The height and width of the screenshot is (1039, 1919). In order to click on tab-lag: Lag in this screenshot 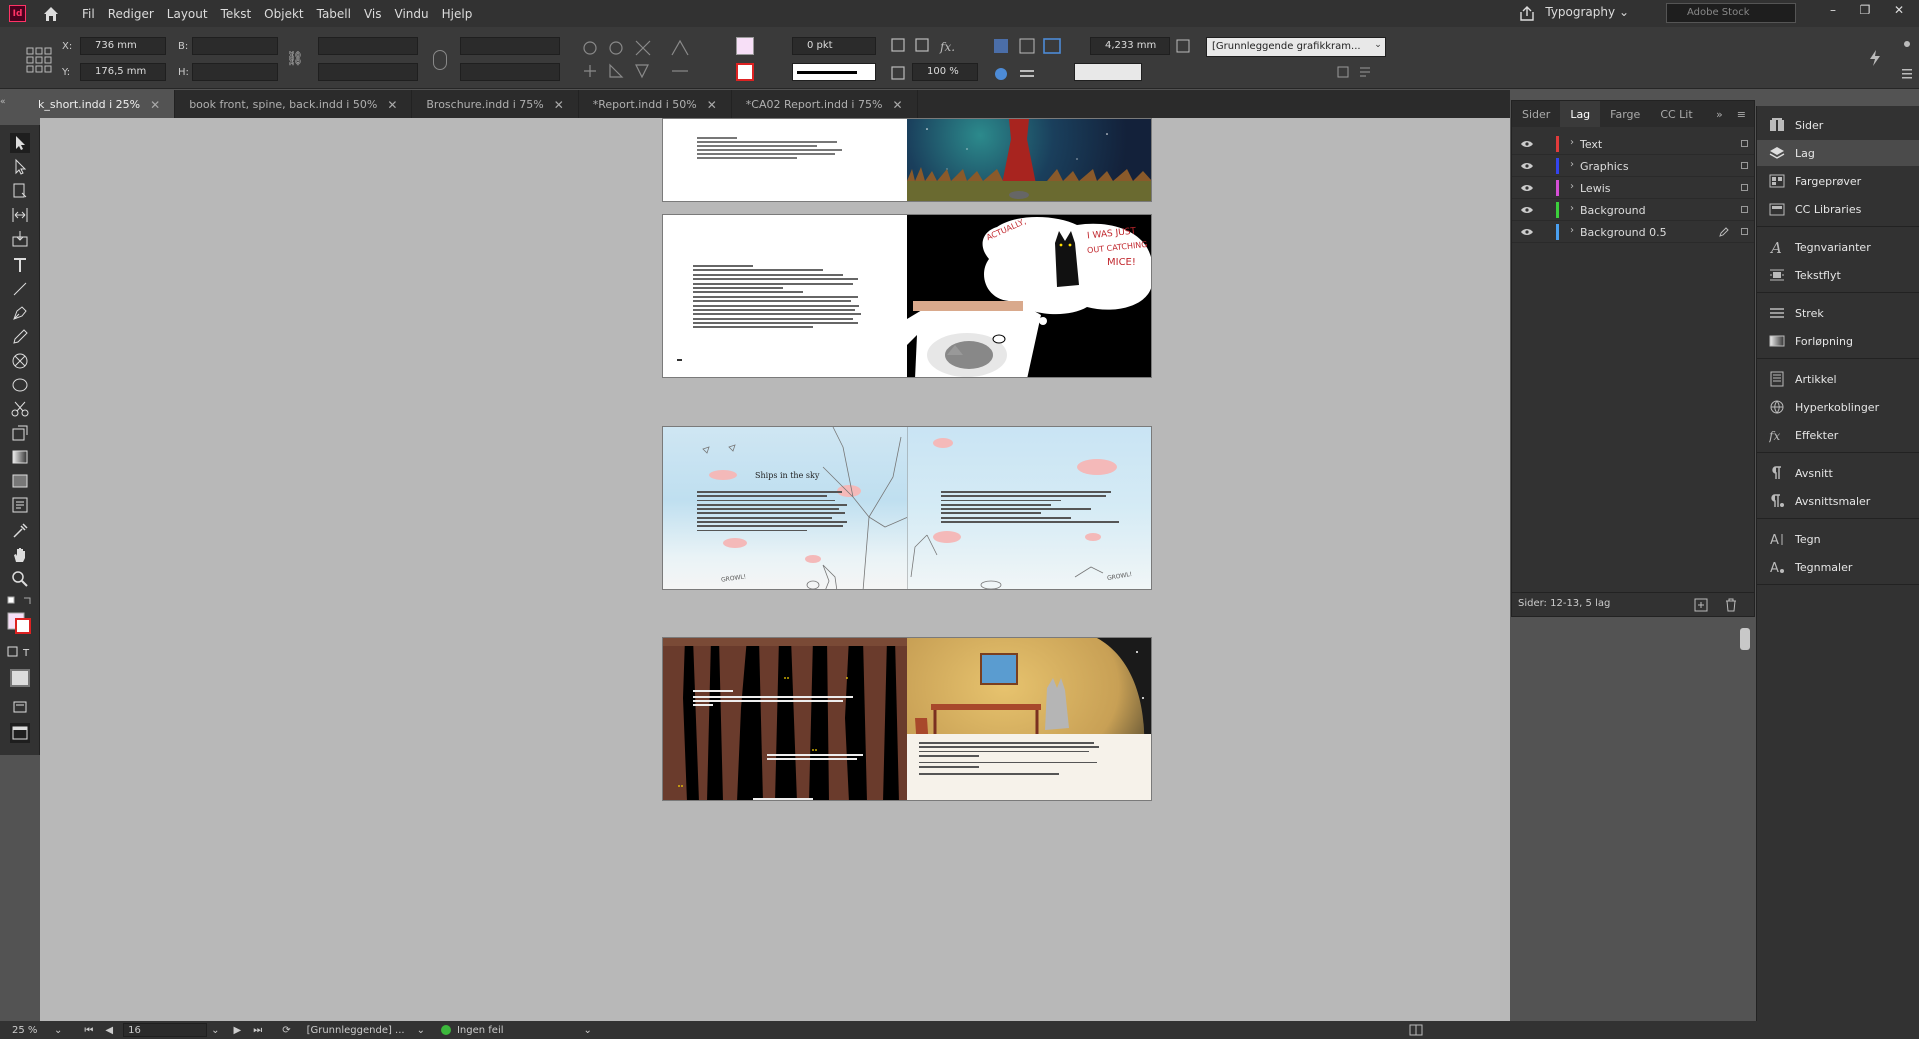, I will do `click(1580, 114)`.